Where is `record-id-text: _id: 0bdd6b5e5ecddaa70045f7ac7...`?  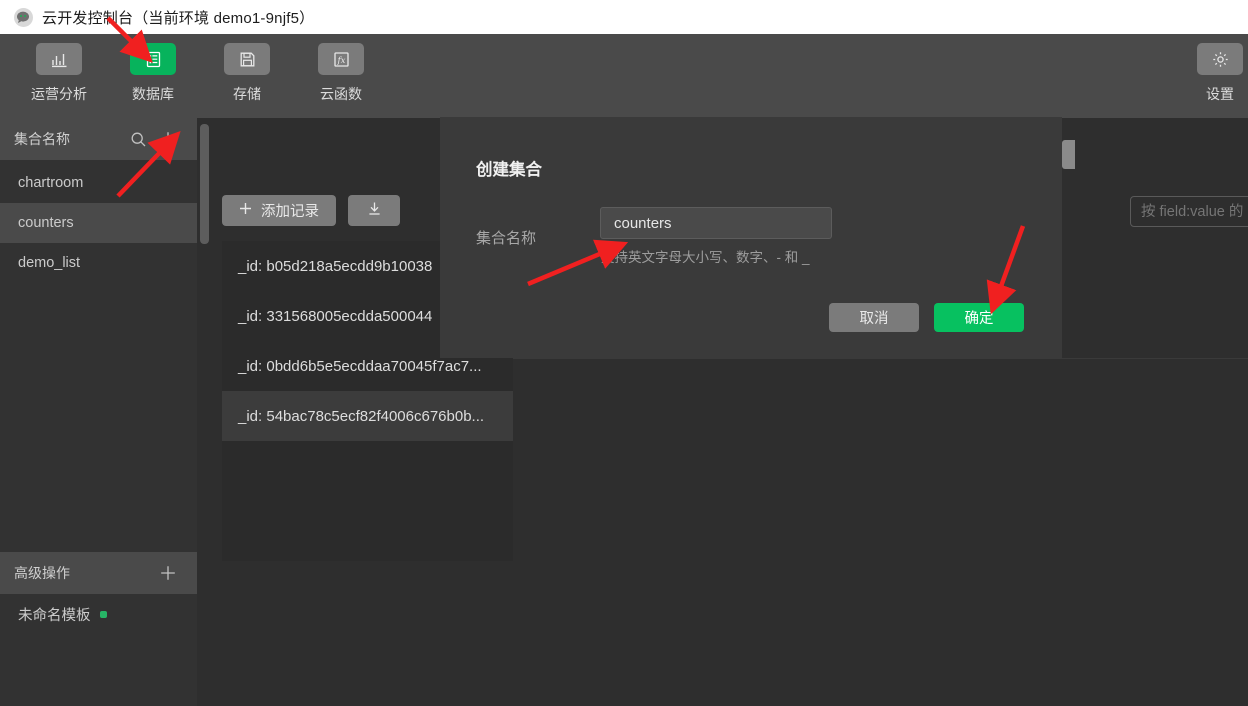
record-id-text: _id: 0bdd6b5e5ecddaa70045f7ac7... is located at coordinates (360, 366).